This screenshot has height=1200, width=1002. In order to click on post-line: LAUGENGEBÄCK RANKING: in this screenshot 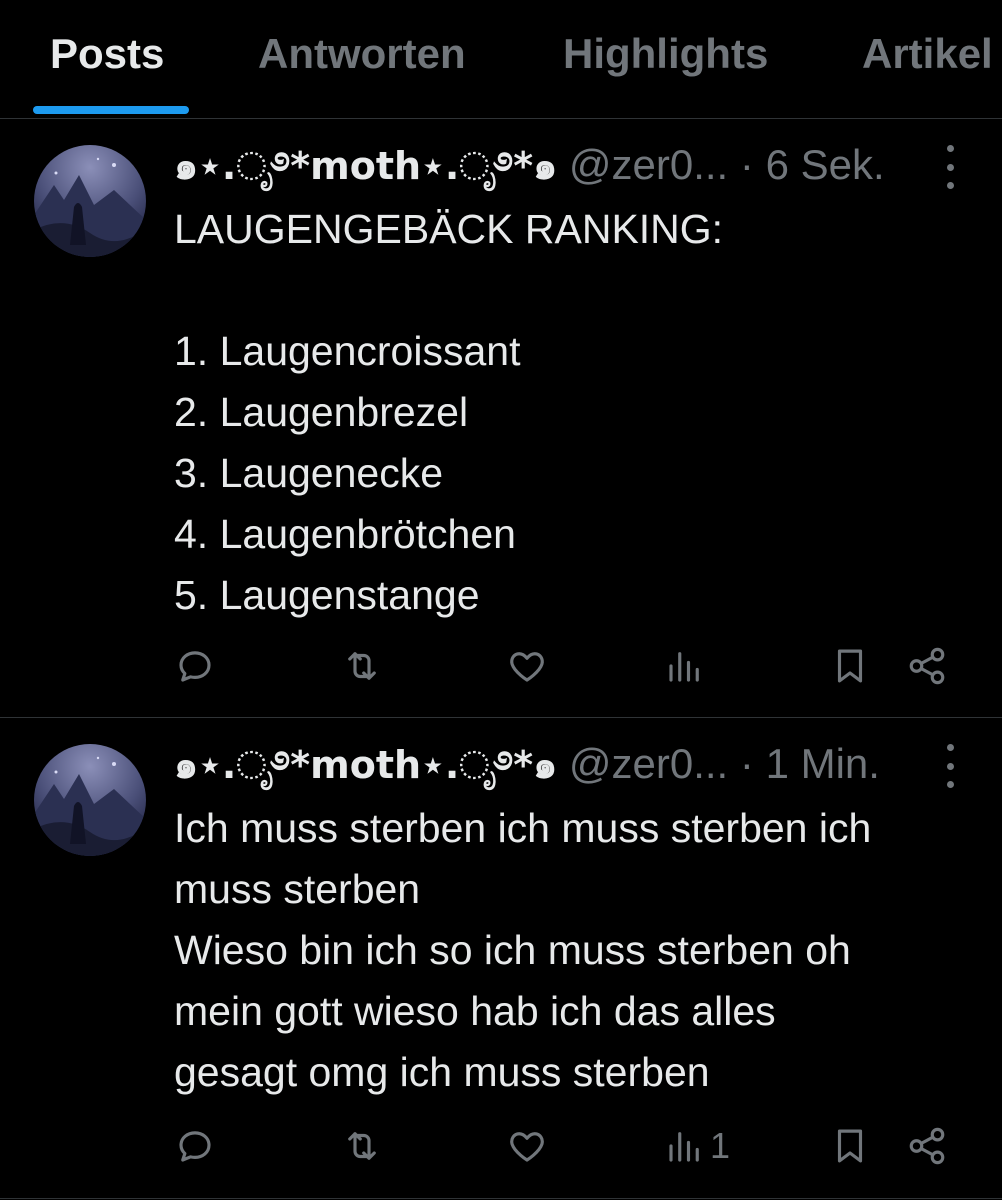, I will do `click(449, 229)`.